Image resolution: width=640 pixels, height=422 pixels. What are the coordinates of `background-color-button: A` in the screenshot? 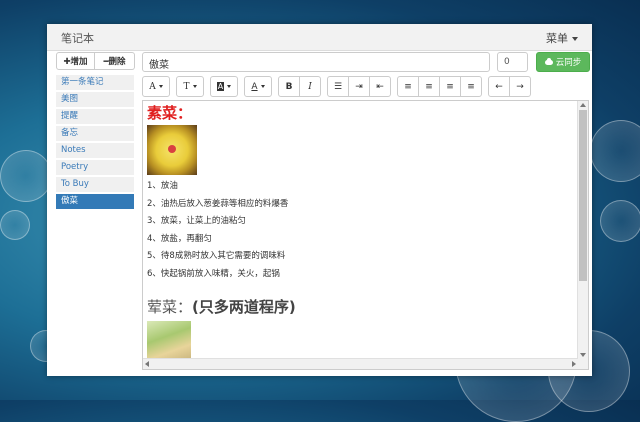 It's located at (224, 86).